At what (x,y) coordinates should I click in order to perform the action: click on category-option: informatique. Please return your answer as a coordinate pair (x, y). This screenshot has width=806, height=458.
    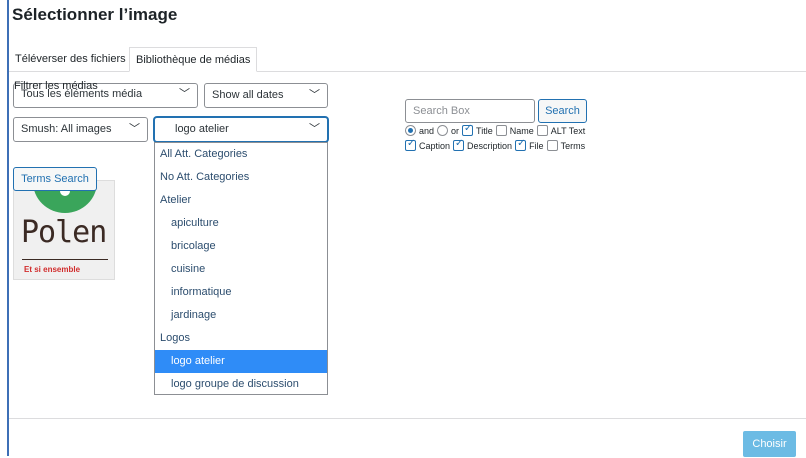
    Looking at the image, I should click on (241, 292).